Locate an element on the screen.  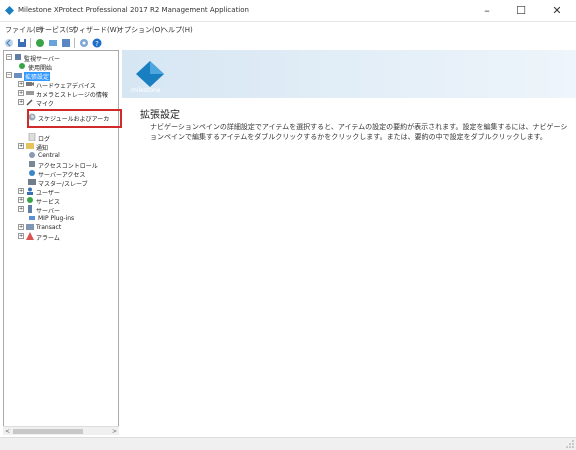
user-icon is located at coordinates (30, 191).